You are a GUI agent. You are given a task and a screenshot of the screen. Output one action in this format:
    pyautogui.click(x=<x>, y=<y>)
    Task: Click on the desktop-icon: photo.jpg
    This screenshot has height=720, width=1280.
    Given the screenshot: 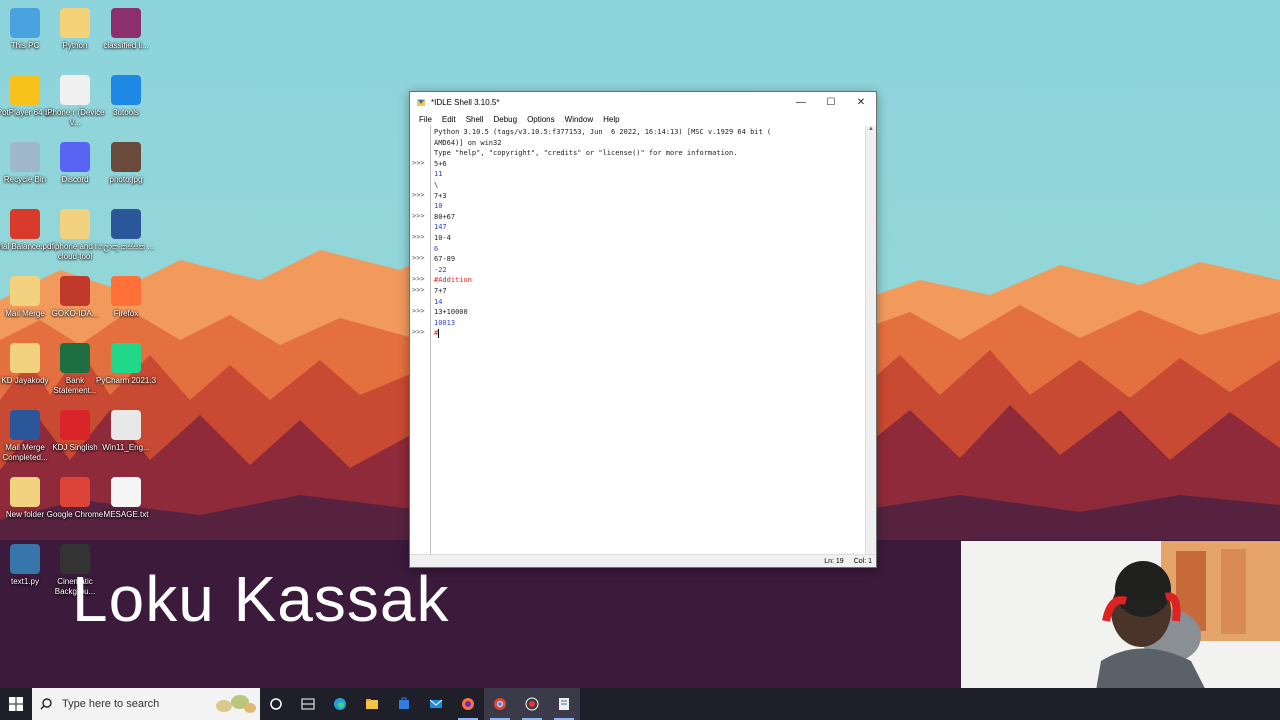 What is the action you would take?
    pyautogui.click(x=126, y=163)
    